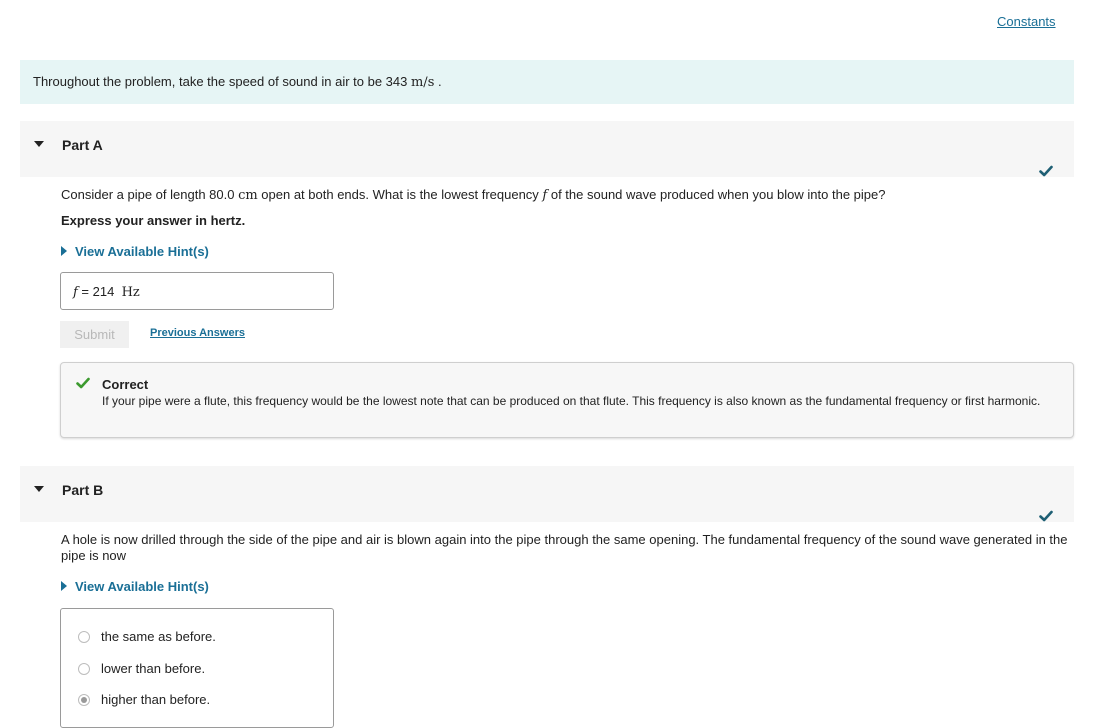 The height and width of the screenshot is (728, 1094). What do you see at coordinates (156, 699) in the screenshot?
I see `choice-label: higher than before.` at bounding box center [156, 699].